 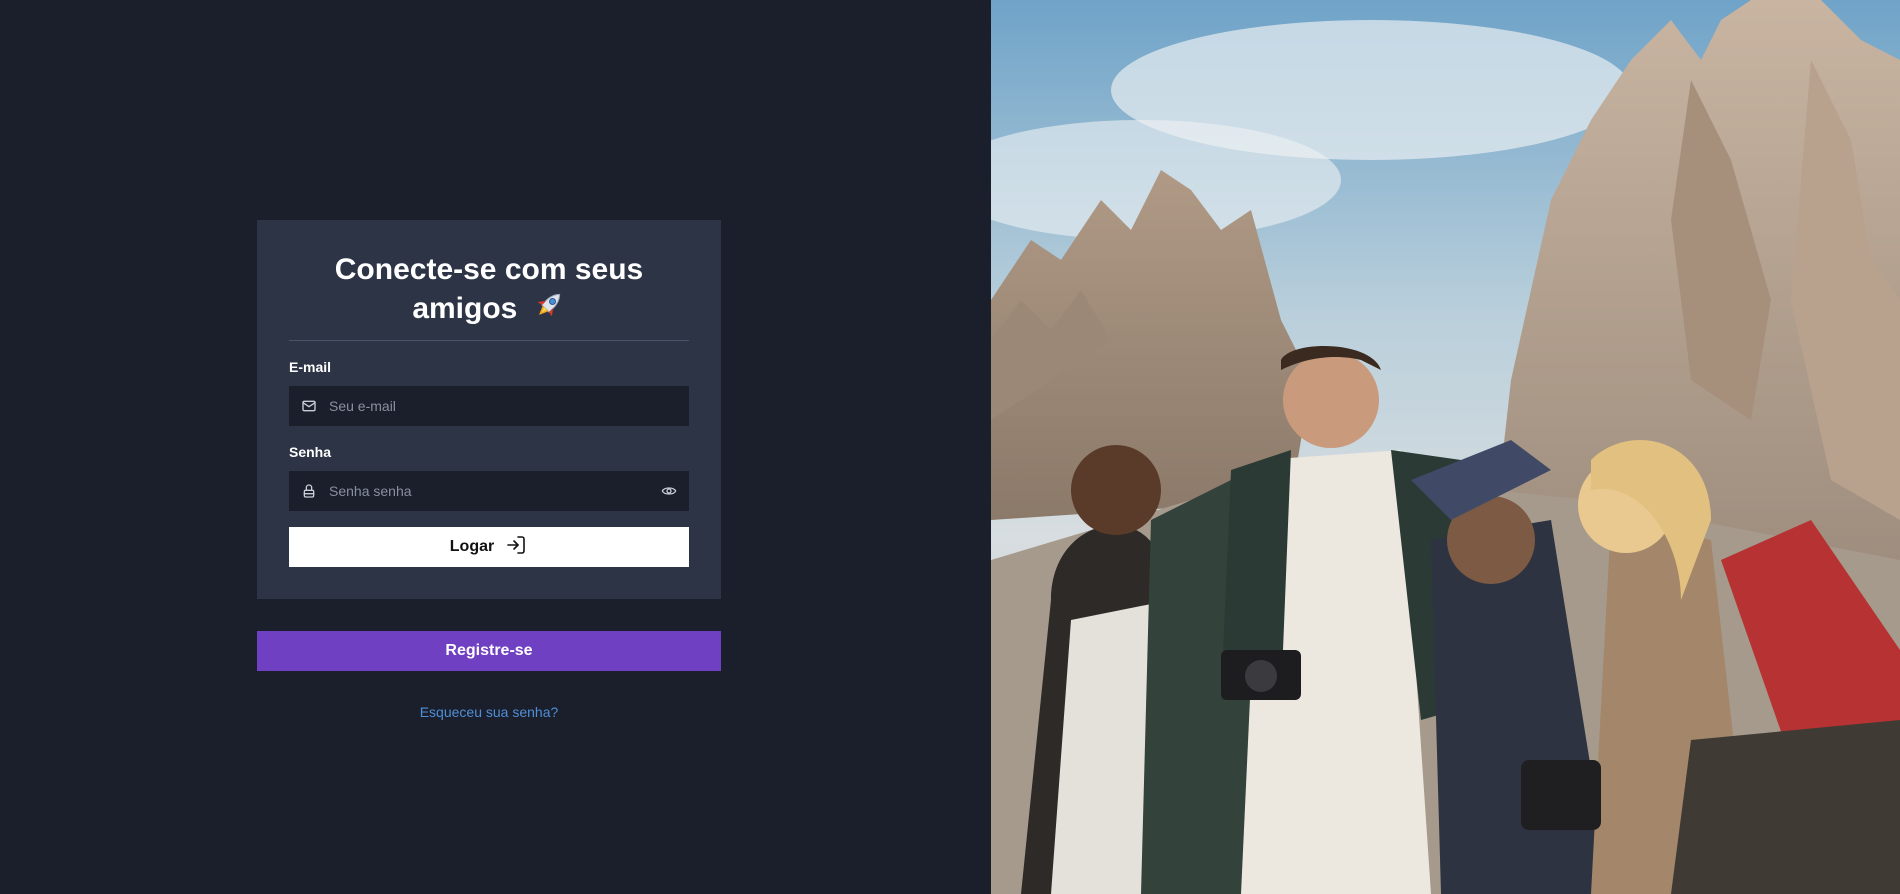 I want to click on log-in-icon, so click(x=516, y=547).